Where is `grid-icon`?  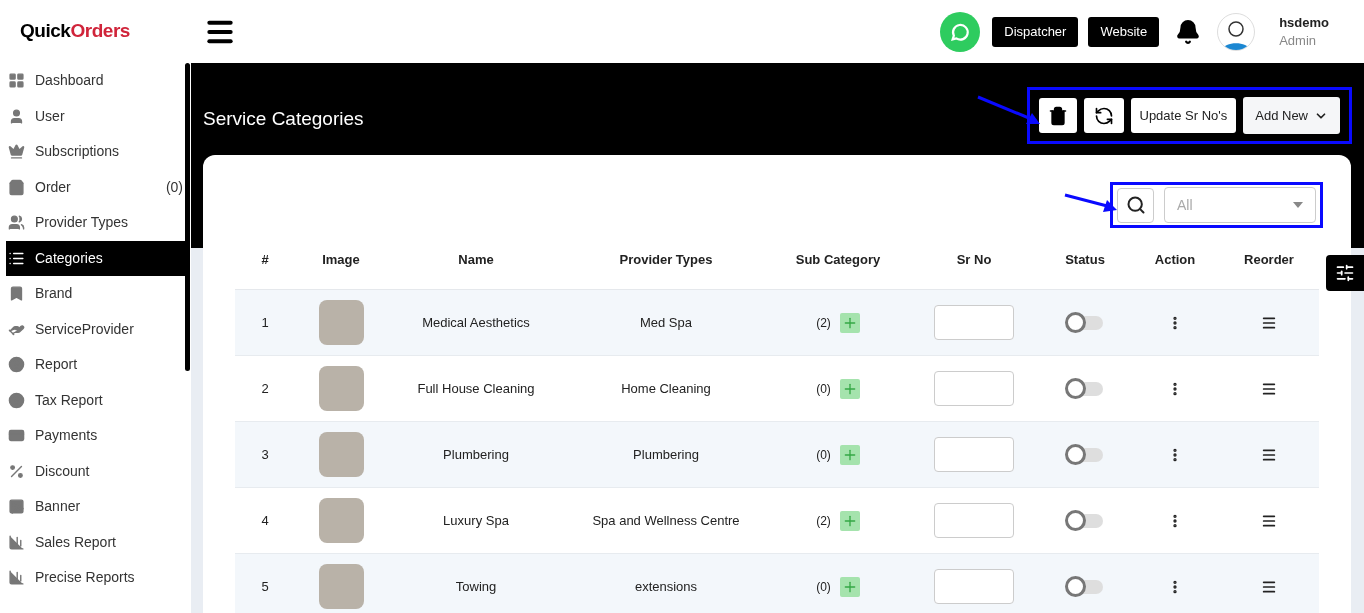
grid-icon is located at coordinates (16, 81).